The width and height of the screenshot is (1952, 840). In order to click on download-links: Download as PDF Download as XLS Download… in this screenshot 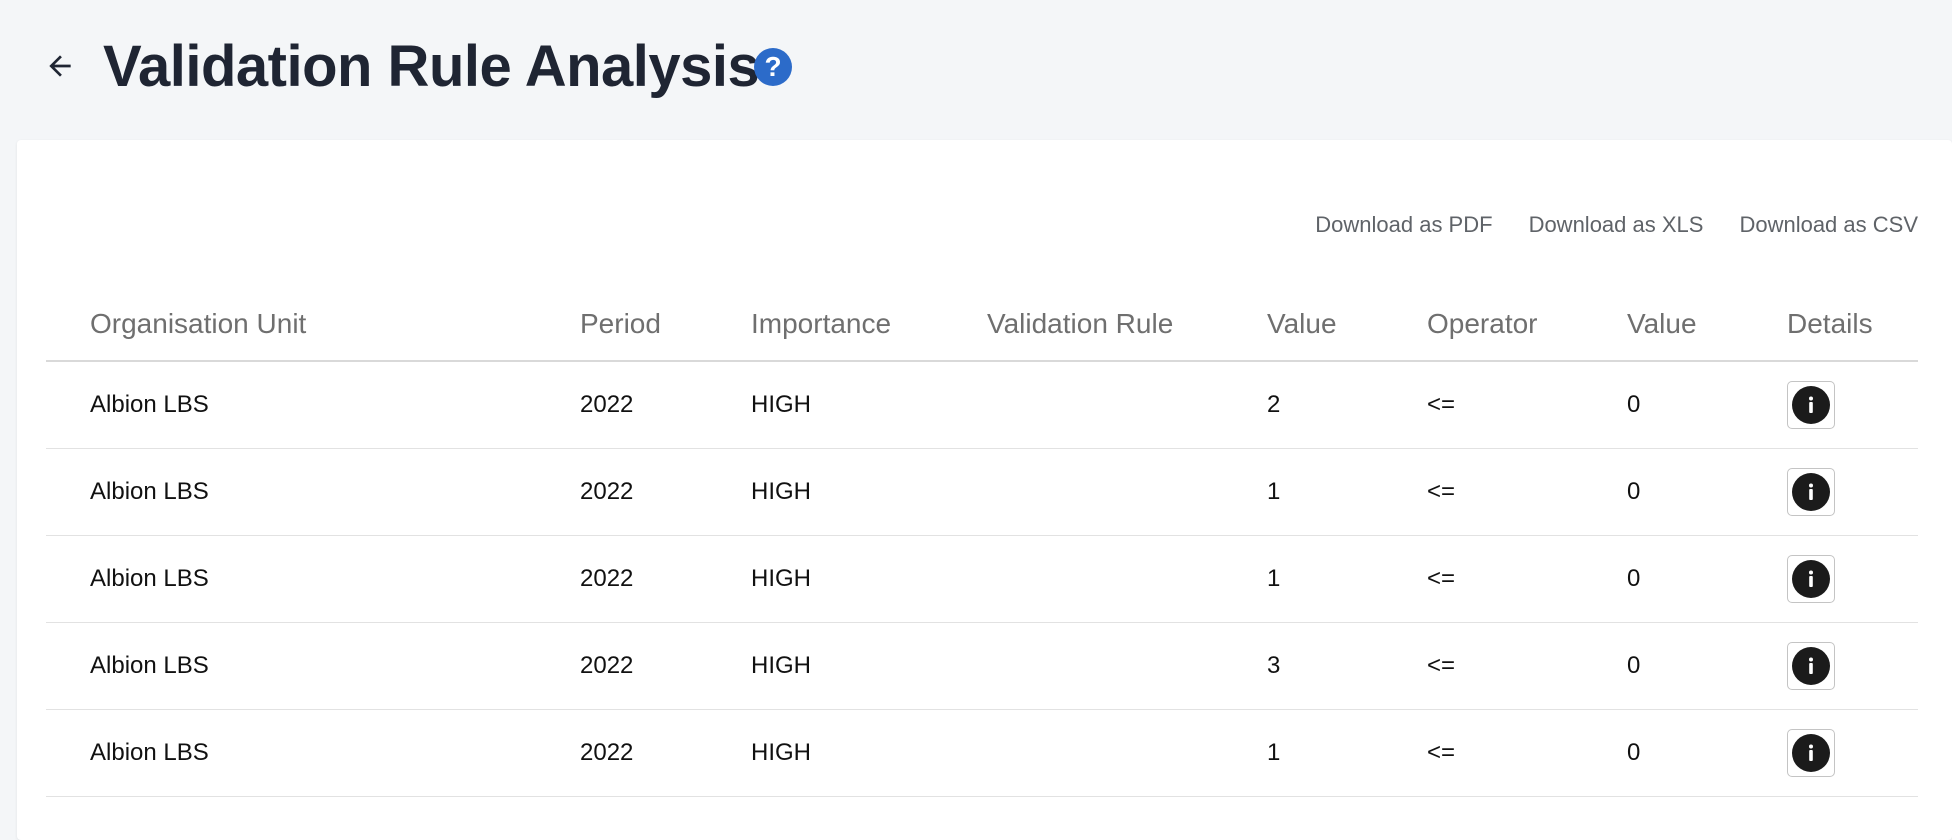, I will do `click(1616, 225)`.